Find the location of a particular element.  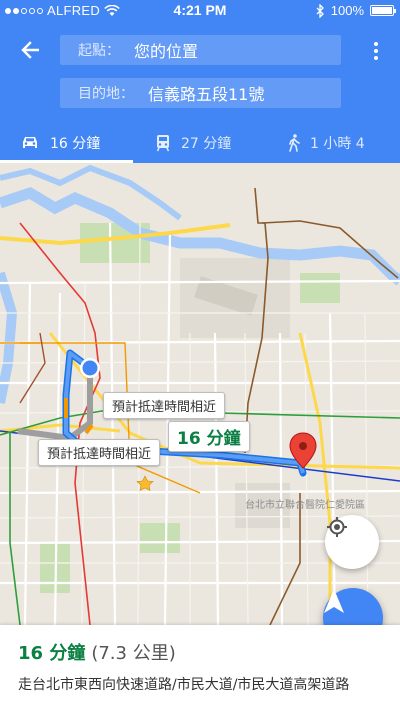

back-button is located at coordinates (30, 50).